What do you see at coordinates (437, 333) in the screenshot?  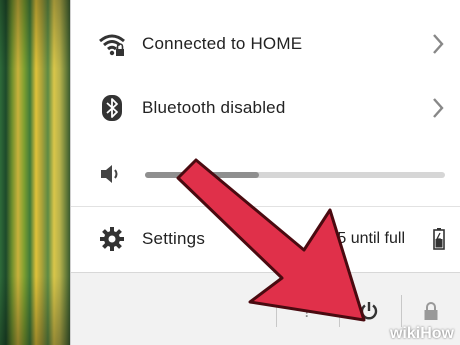 I see `watermark-suffix: How` at bounding box center [437, 333].